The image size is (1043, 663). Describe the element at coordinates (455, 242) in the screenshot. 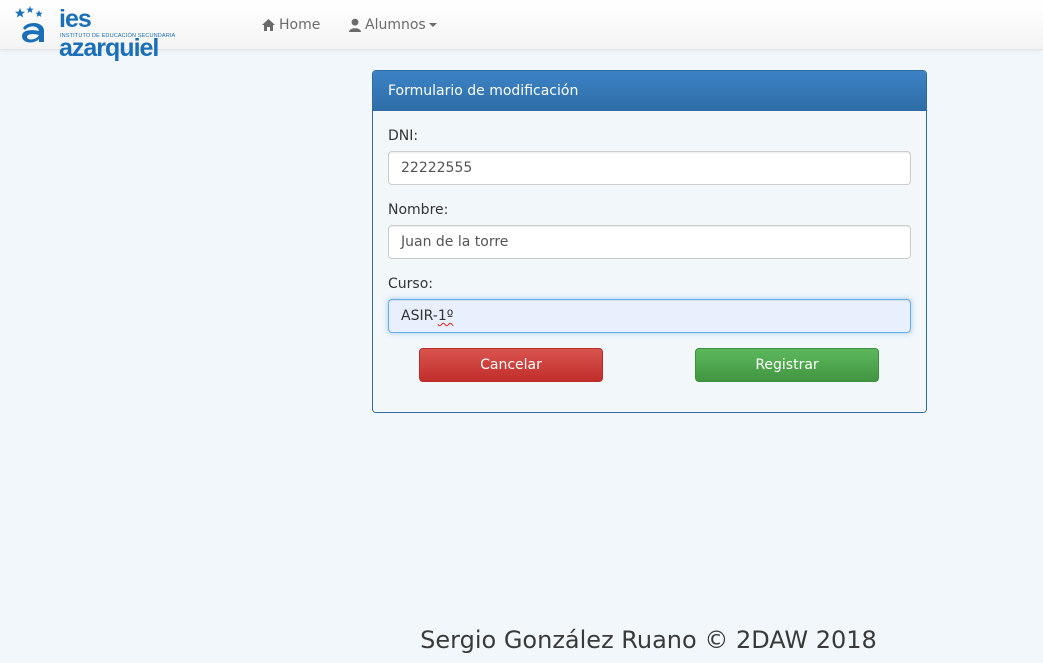

I see `nombre-value: Juan de la torre` at that location.